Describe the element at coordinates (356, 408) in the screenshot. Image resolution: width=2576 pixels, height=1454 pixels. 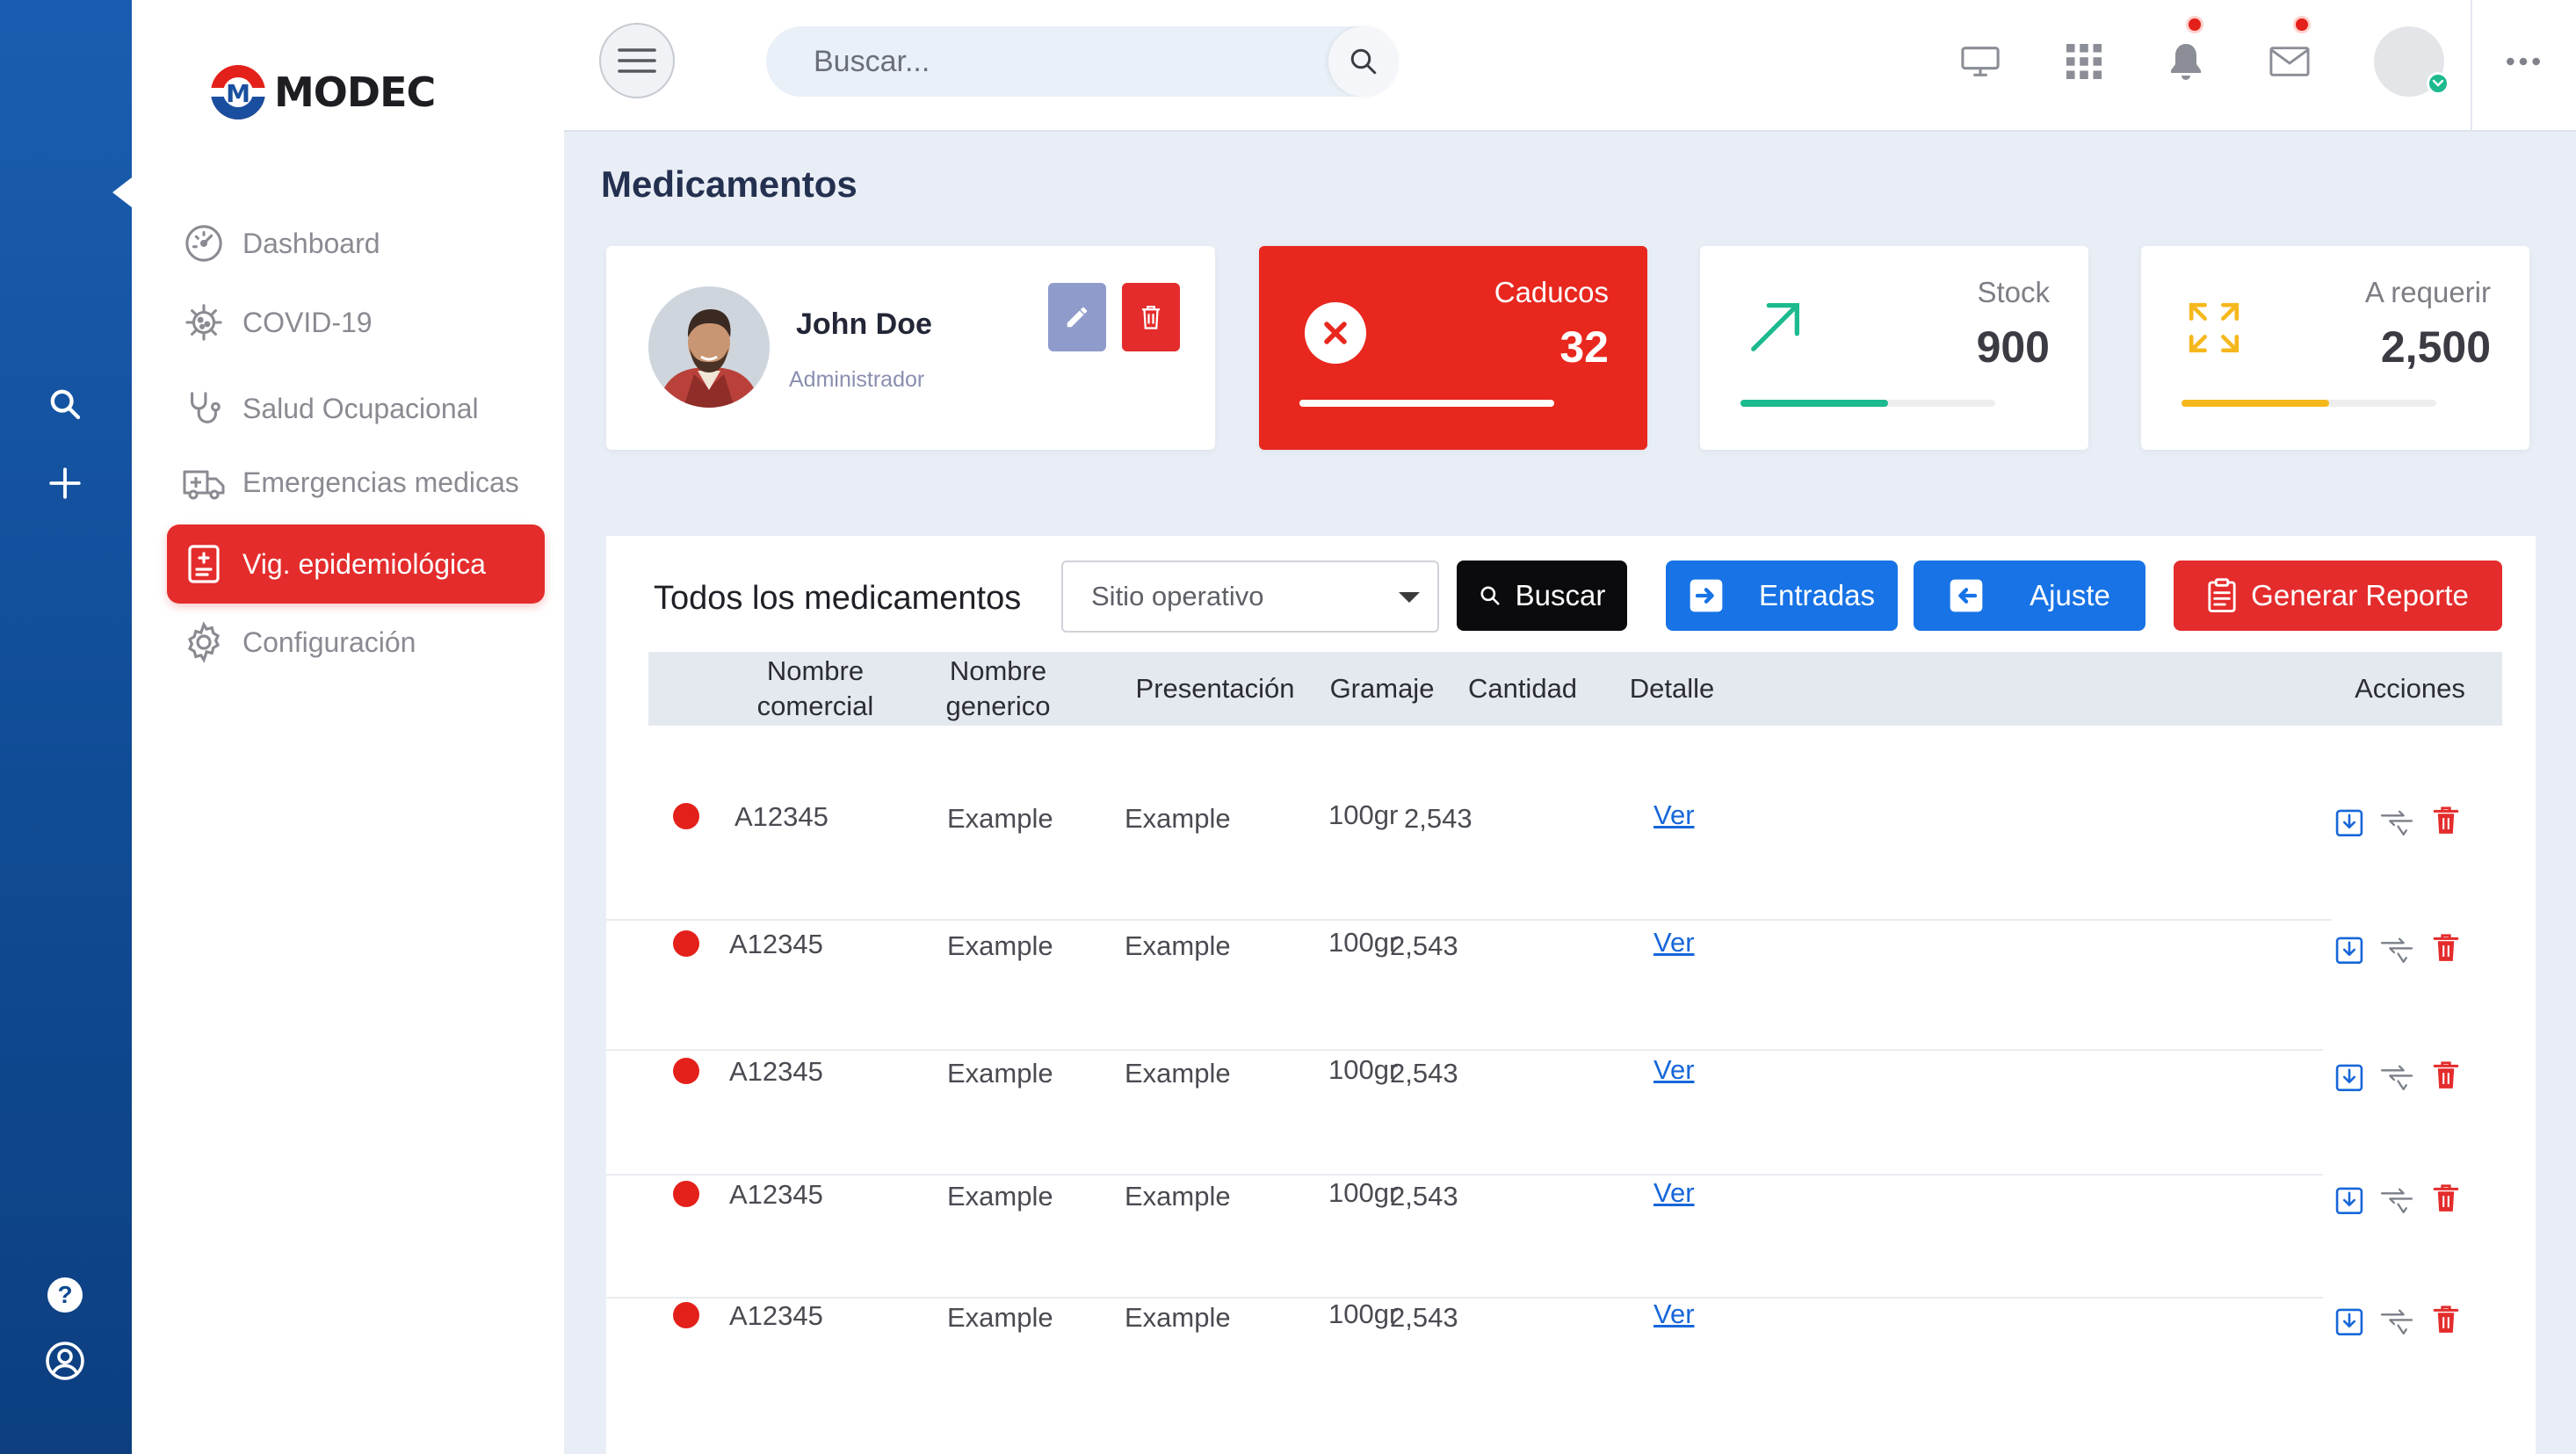
I see `sidebar-item-salud-ocupacional: Salud Ocupacional` at that location.